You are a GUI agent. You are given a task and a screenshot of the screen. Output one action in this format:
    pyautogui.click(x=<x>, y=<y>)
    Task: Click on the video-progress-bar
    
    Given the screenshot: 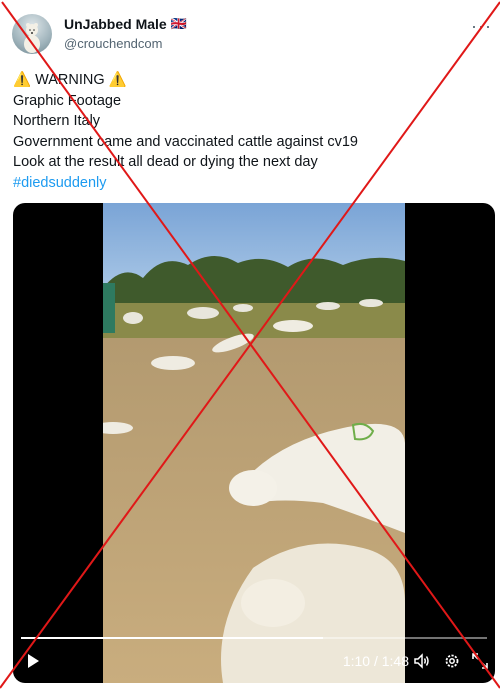 What is the action you would take?
    pyautogui.click(x=254, y=638)
    